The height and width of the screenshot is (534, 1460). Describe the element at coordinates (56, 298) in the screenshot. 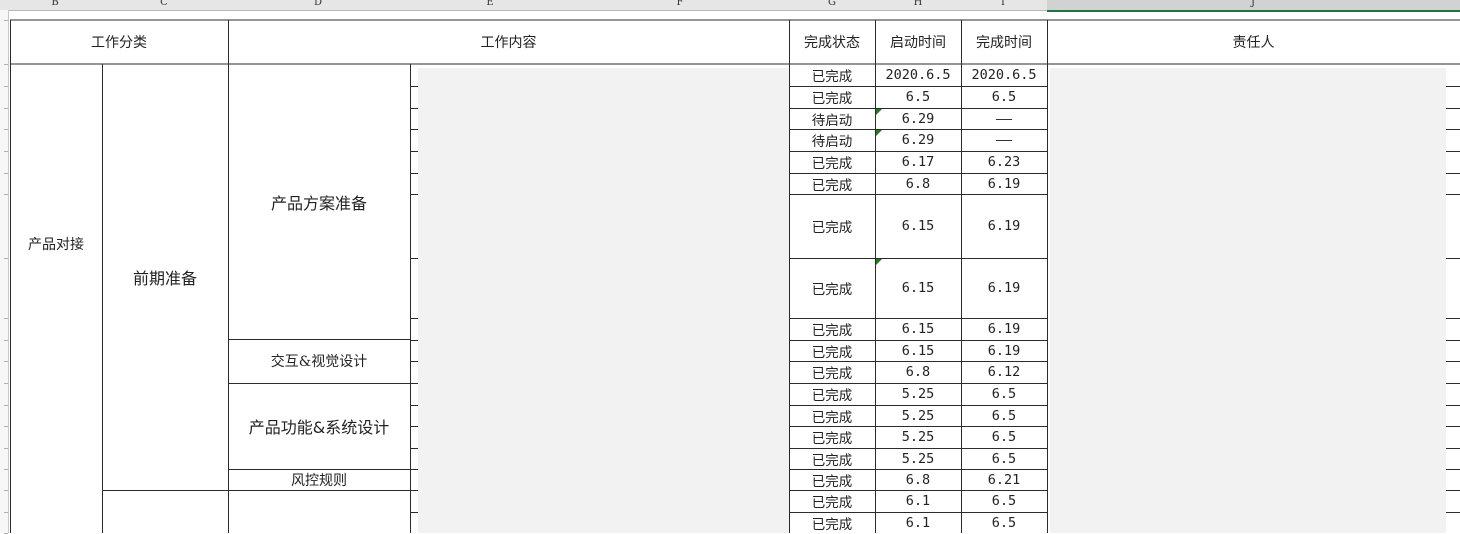

I see `group-level1-cell: 产品对接` at that location.